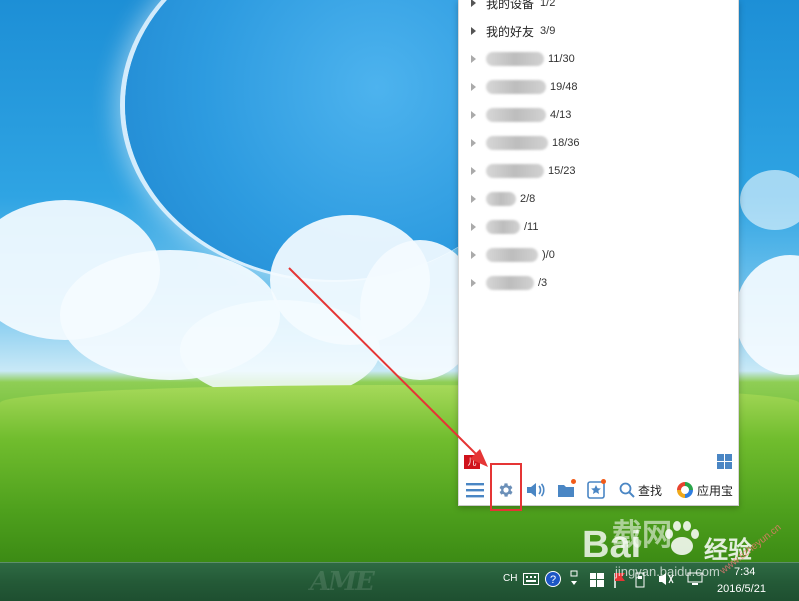  What do you see at coordinates (666, 579) in the screenshot?
I see `volume-tray-icon` at bounding box center [666, 579].